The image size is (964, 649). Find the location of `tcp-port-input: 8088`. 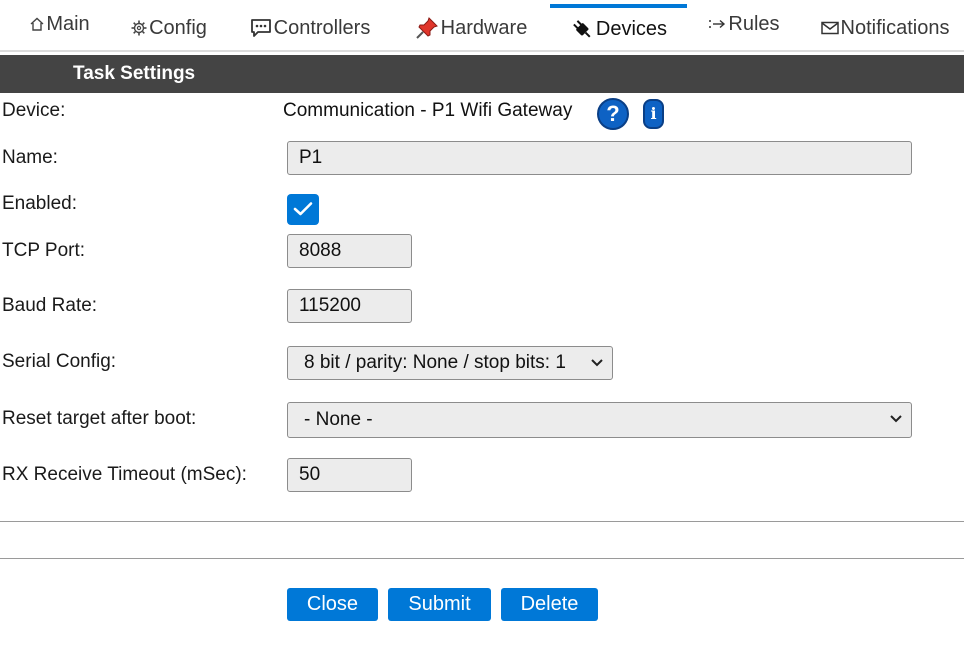

tcp-port-input: 8088 is located at coordinates (349, 251).